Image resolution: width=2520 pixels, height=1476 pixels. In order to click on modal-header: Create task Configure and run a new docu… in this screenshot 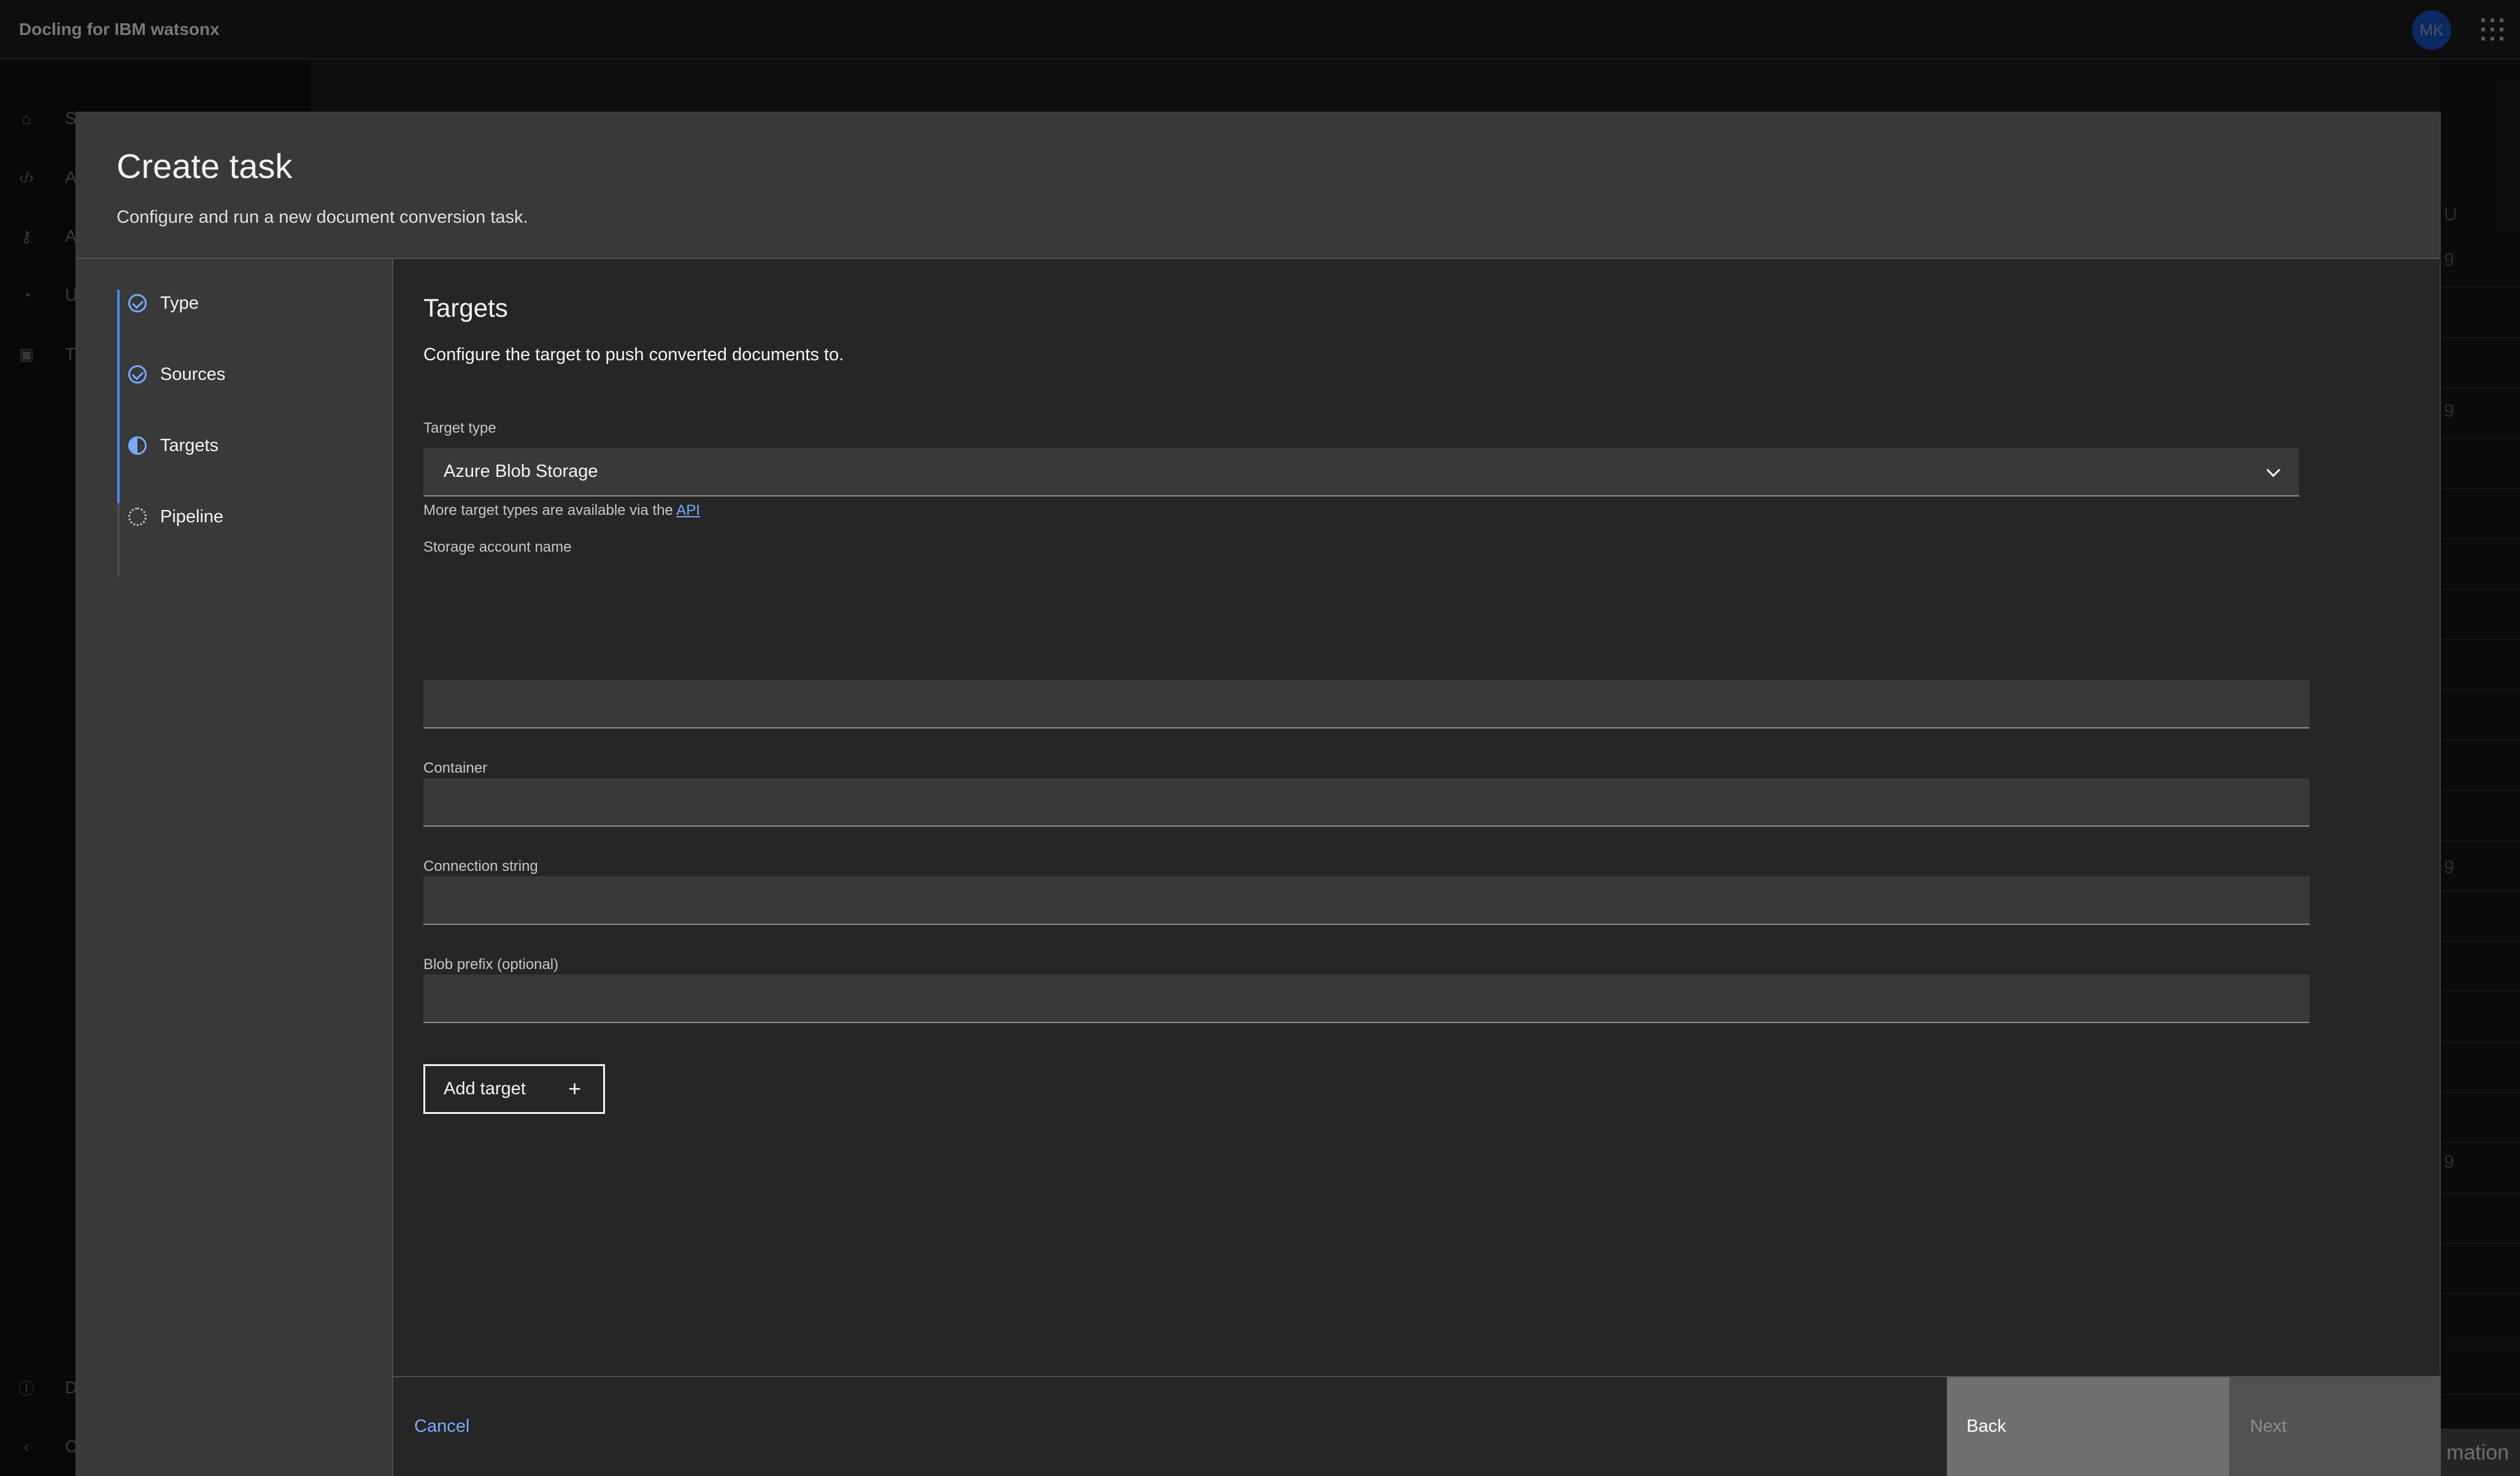, I will do `click(1259, 186)`.